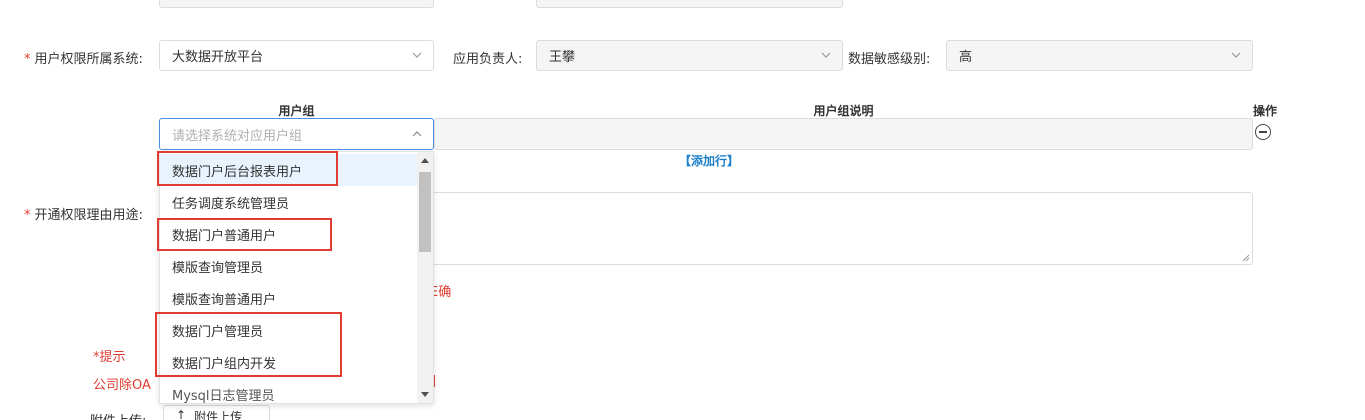  Describe the element at coordinates (296, 111) in the screenshot. I see `col-header-group: 用户组` at that location.